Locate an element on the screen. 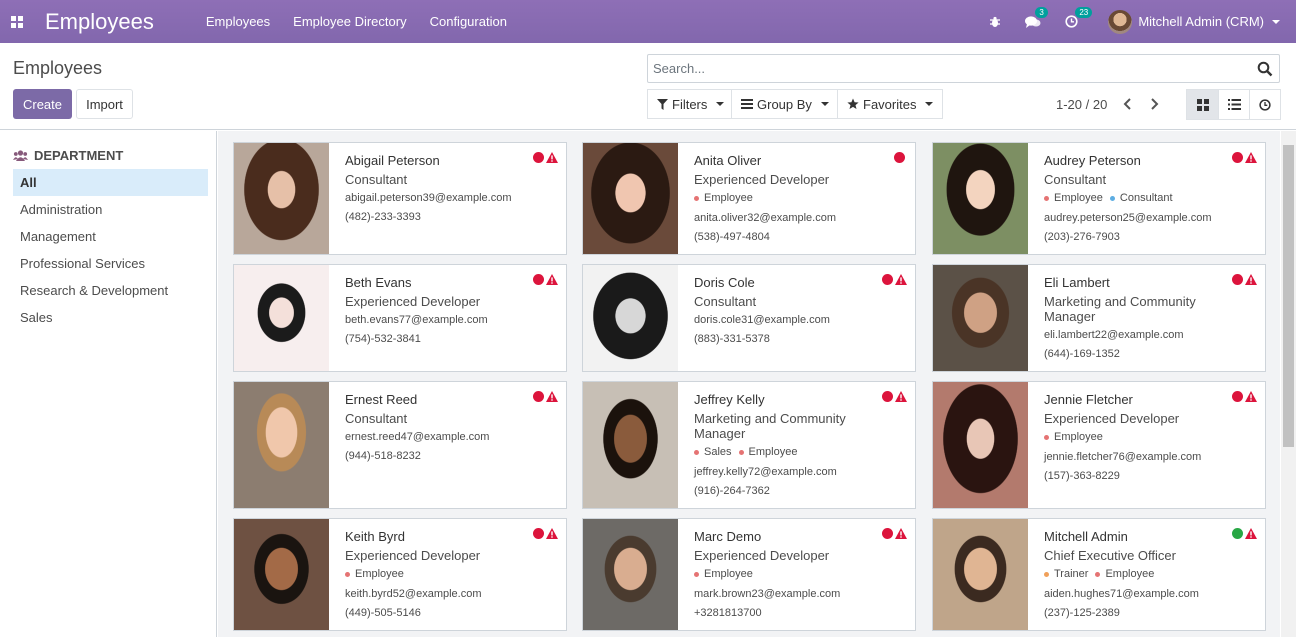 This screenshot has height=637, width=1296. employee-tag: Sales is located at coordinates (713, 452).